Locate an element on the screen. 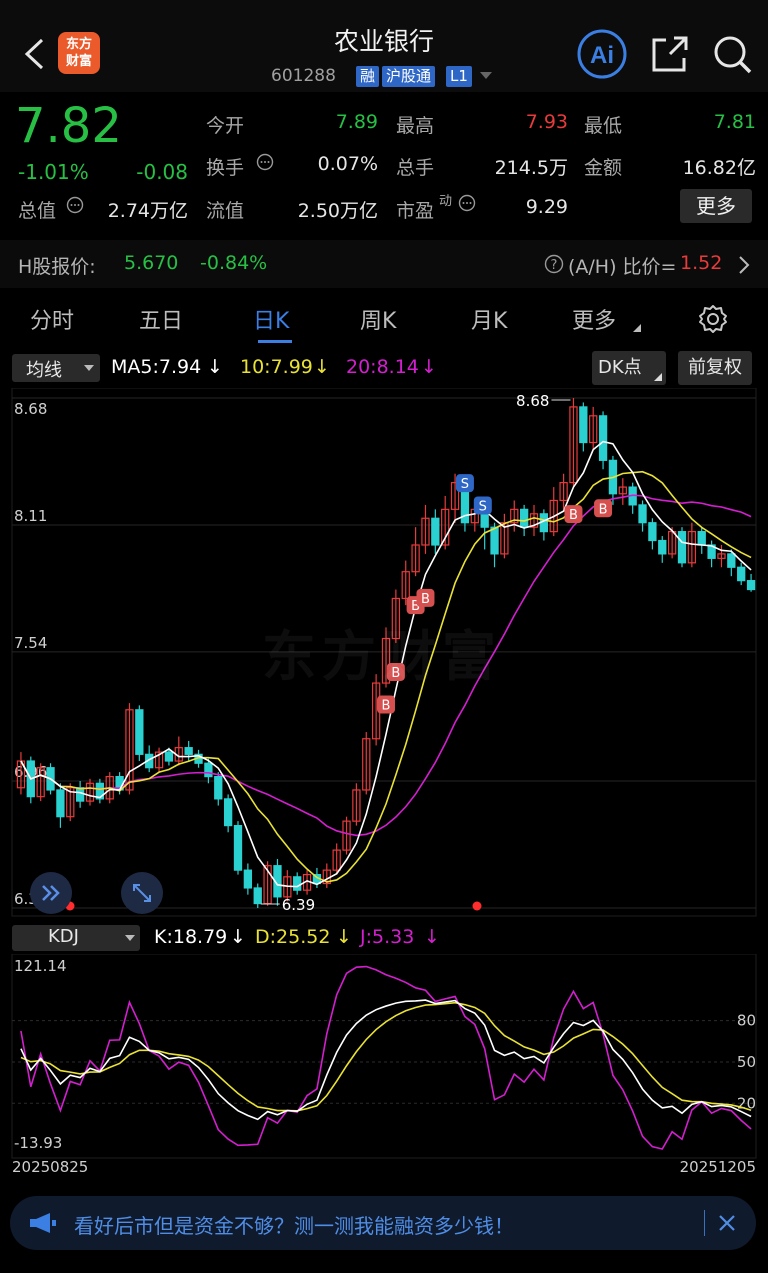 The height and width of the screenshot is (1273, 768). watermark: 东方财富 is located at coordinates (382, 656).